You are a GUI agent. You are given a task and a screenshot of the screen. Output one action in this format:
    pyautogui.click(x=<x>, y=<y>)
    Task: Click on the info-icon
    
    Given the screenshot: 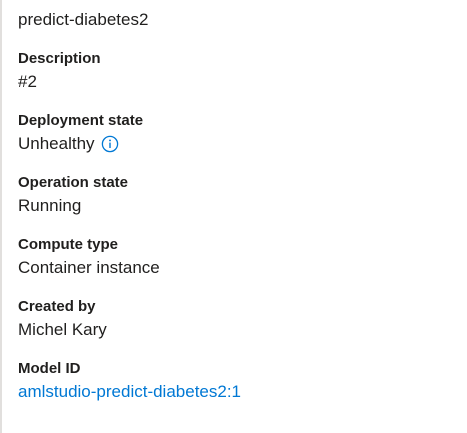 What is the action you would take?
    pyautogui.click(x=110, y=144)
    